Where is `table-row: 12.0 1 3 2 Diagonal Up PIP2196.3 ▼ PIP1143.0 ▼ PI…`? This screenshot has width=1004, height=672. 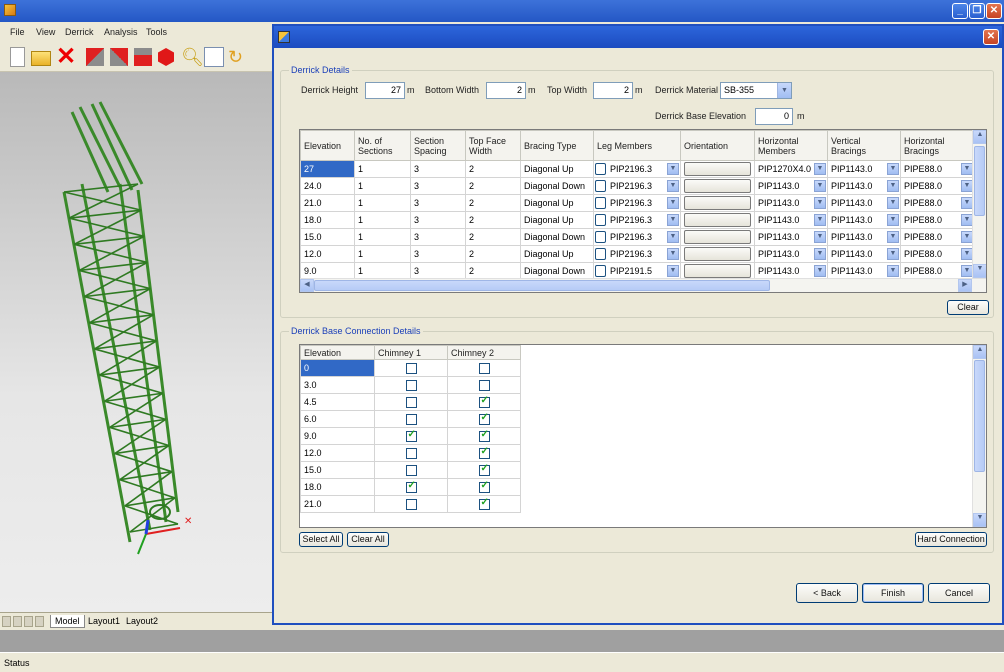 table-row: 12.0 1 3 2 Diagonal Up PIP2196.3 ▼ PIP1143.0 ▼ PI… is located at coordinates (637, 254).